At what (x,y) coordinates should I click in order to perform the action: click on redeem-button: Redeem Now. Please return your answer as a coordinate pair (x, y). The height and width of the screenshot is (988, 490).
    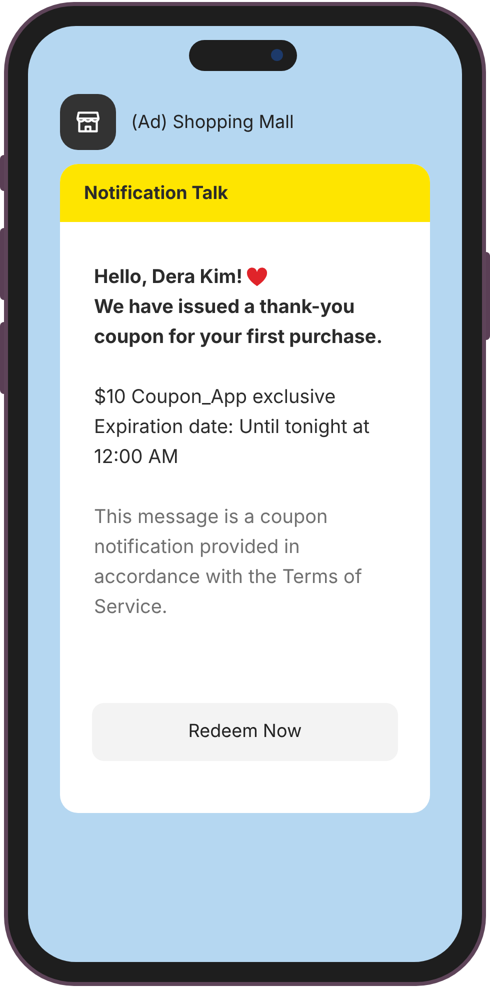
    Looking at the image, I should click on (245, 732).